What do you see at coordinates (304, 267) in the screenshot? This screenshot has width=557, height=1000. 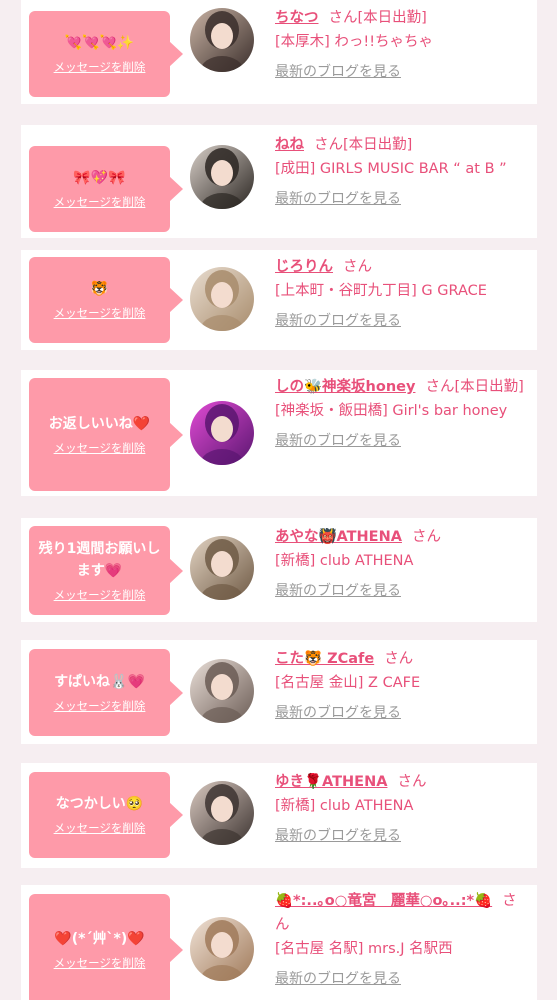 I see `sender-name-link: じろりん` at bounding box center [304, 267].